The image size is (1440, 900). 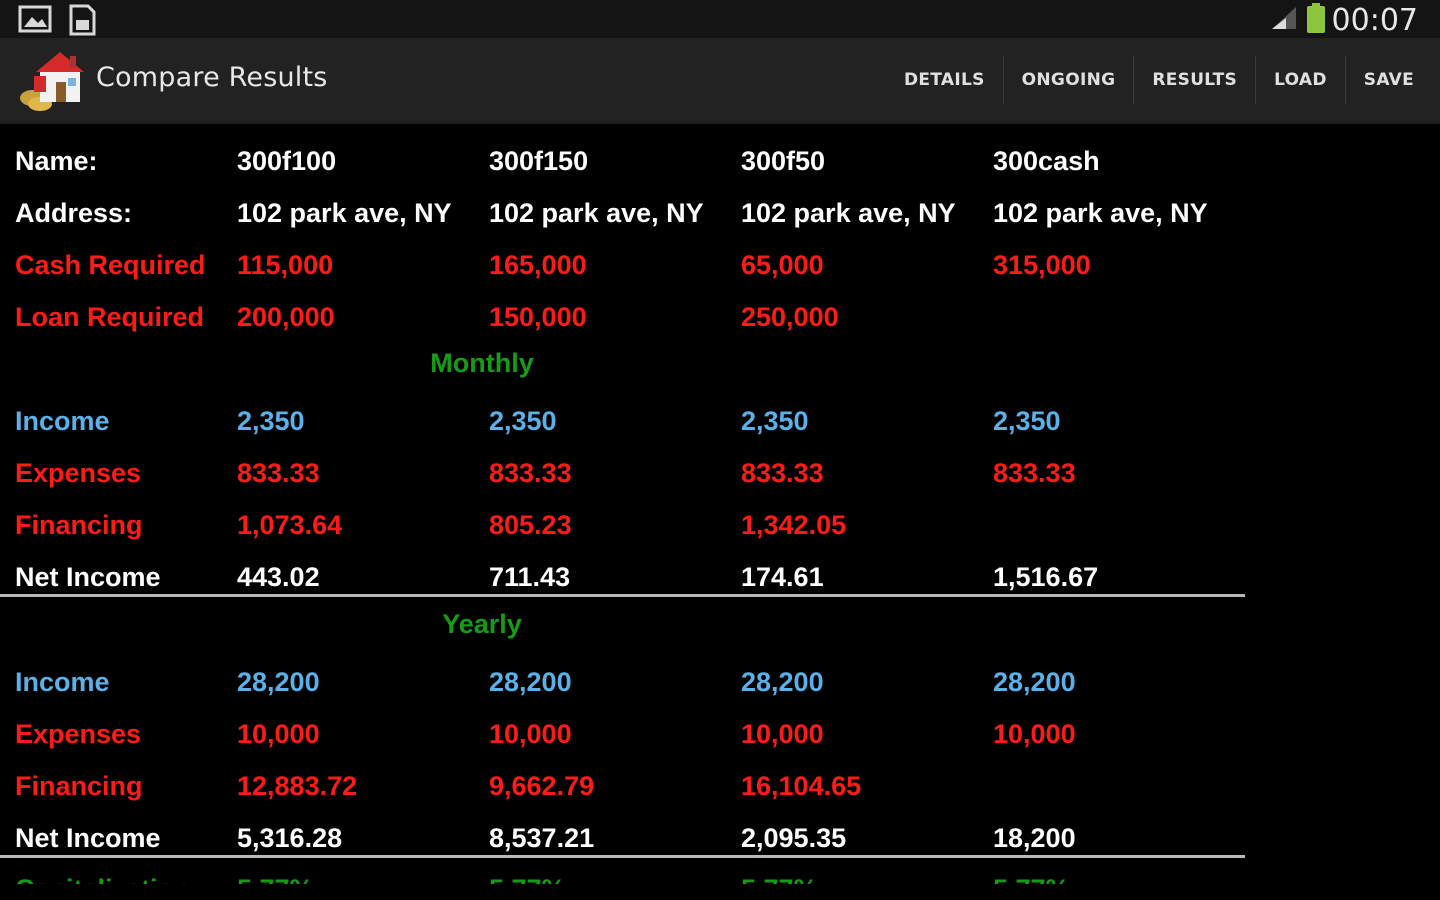 I want to click on cash-value: 315,000, so click(x=1042, y=265).